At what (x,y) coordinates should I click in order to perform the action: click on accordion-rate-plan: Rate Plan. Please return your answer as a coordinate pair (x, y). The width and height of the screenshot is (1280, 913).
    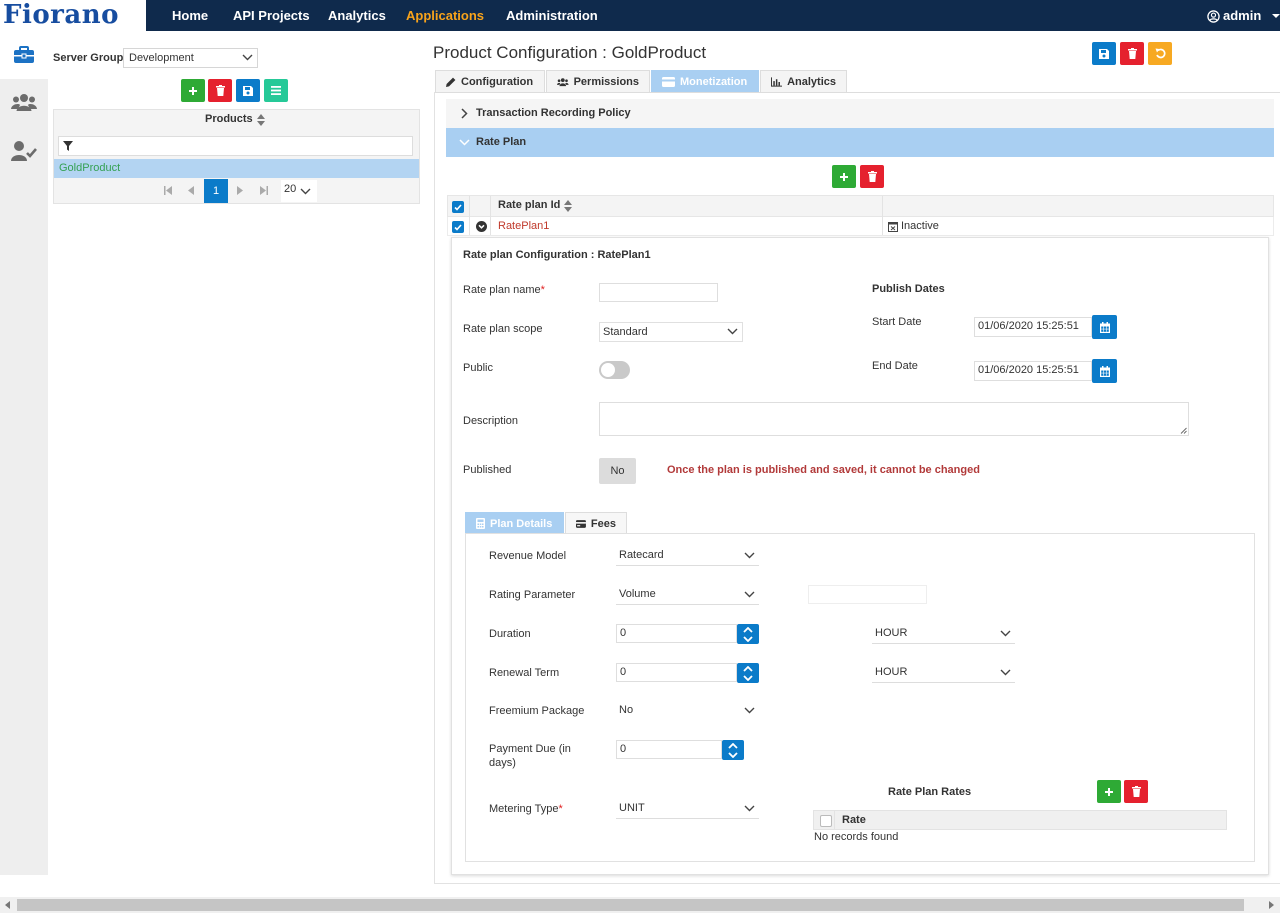
    Looking at the image, I should click on (860, 142).